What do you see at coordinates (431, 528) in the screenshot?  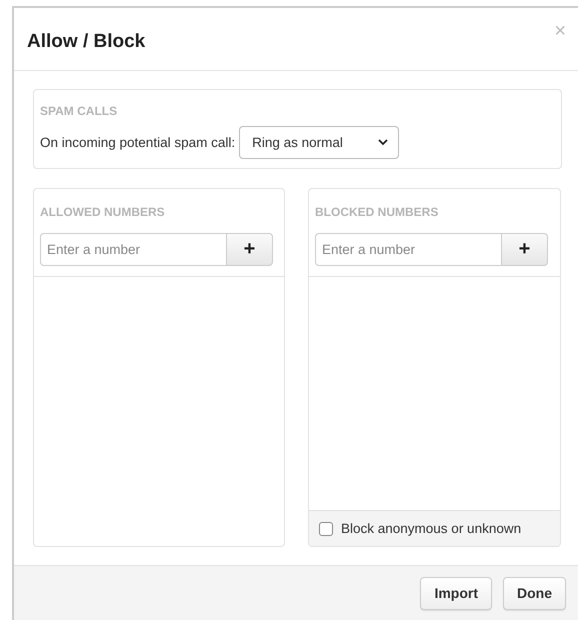 I see `checkbox-label: Block anonymous or unknown` at bounding box center [431, 528].